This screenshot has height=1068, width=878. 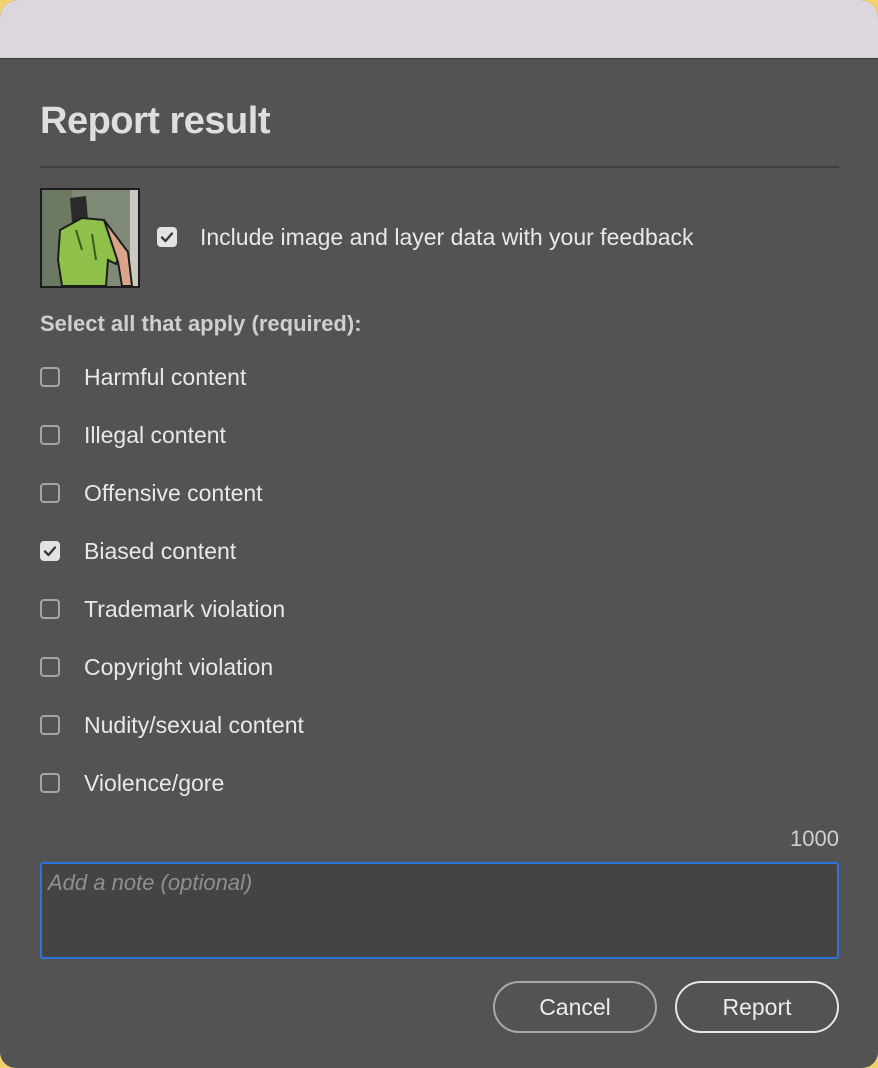 I want to click on cancel-button: Cancel, so click(x=575, y=1007).